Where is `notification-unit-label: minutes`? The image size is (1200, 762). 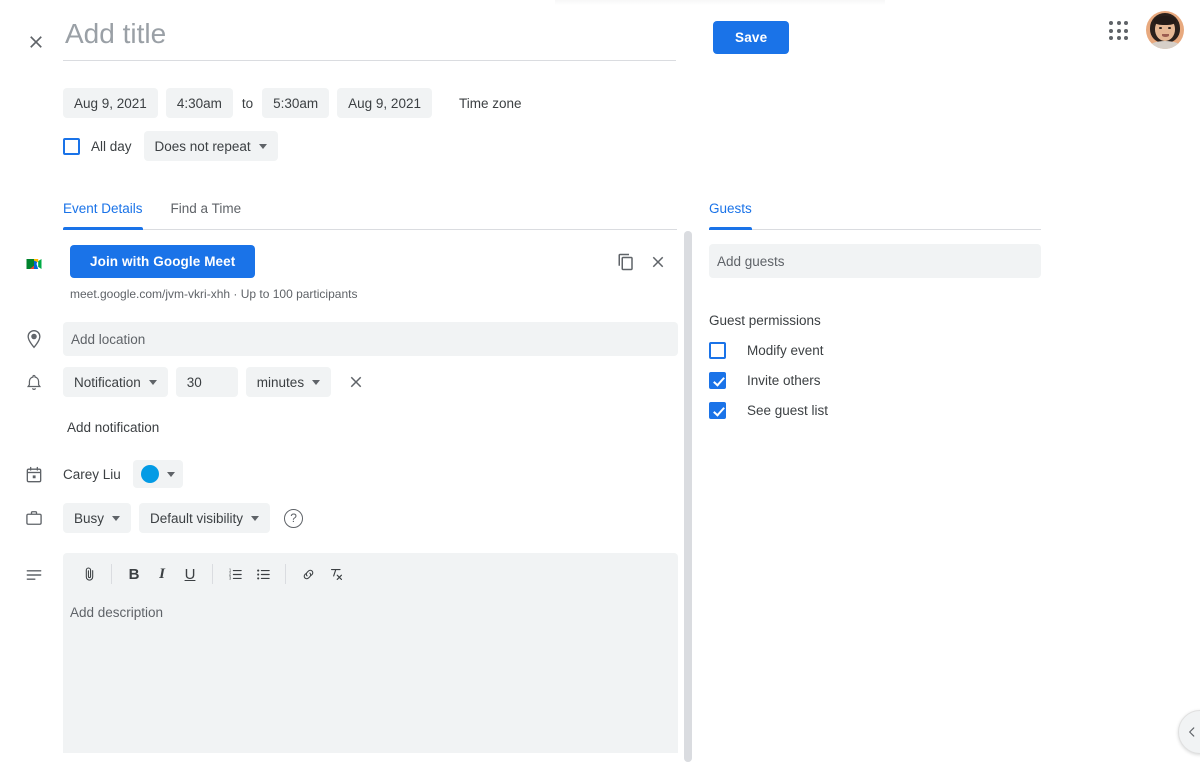
notification-unit-label: minutes is located at coordinates (280, 382).